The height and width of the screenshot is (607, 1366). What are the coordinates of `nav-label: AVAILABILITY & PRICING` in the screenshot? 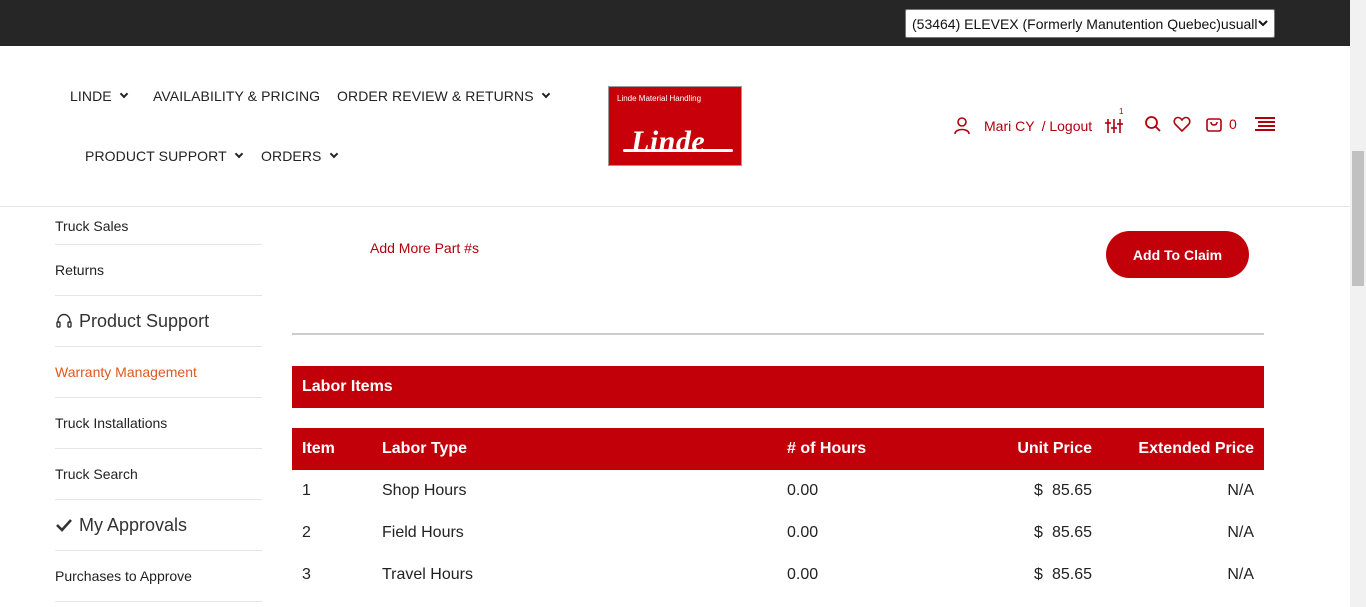 It's located at (237, 96).